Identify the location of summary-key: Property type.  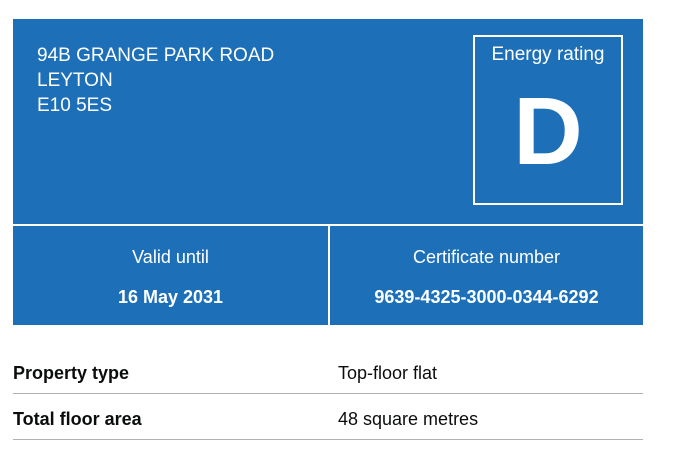
(71, 373).